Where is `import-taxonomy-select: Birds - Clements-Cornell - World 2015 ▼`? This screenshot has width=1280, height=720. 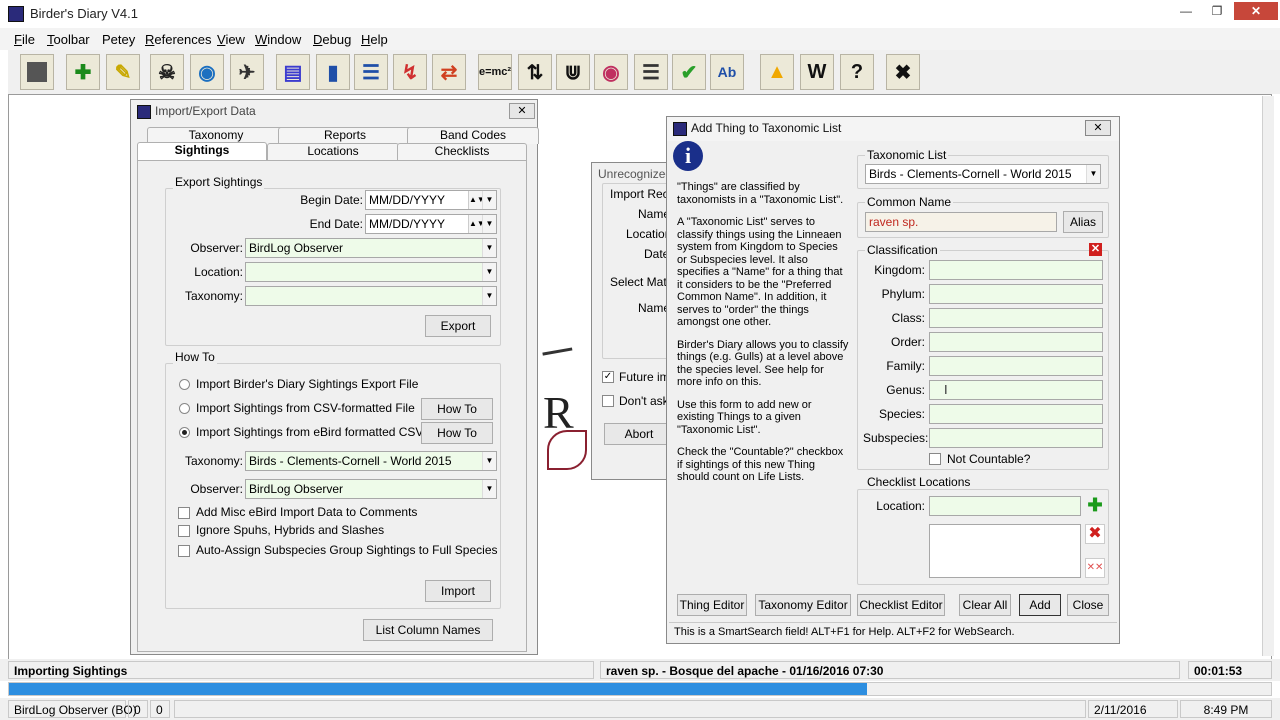
import-taxonomy-select: Birds - Clements-Cornell - World 2015 ▼ is located at coordinates (371, 461).